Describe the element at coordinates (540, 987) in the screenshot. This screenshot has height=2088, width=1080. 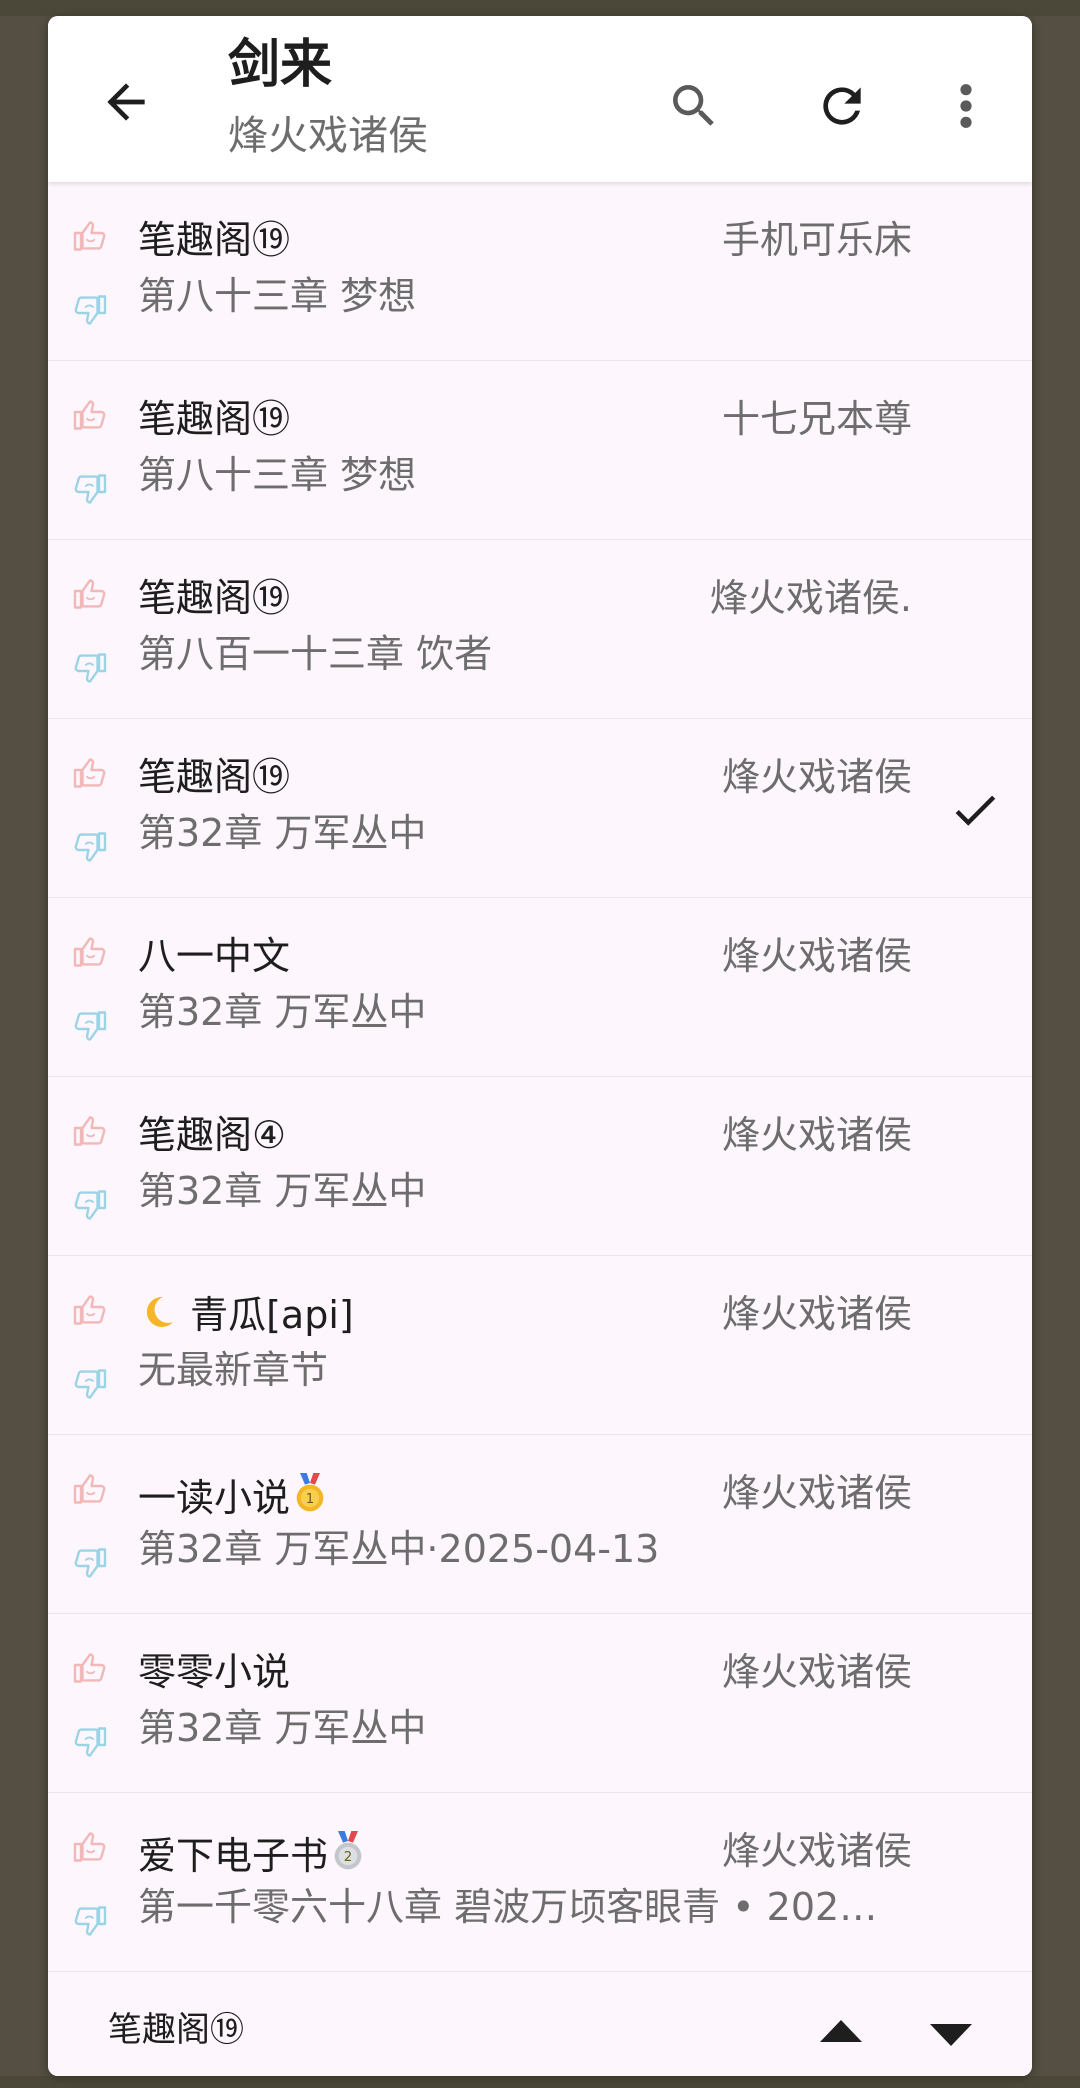
I see `source-list-item: 八一中文 烽火戏诸侯 第32章 万军丛中` at that location.